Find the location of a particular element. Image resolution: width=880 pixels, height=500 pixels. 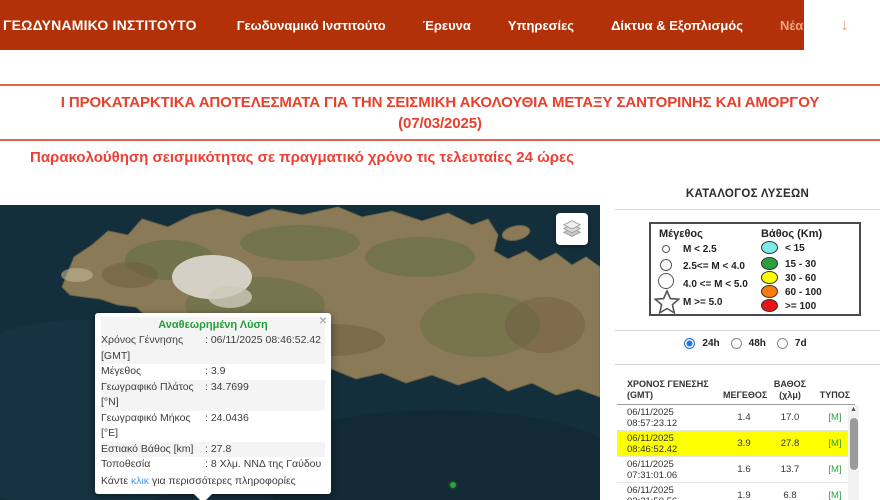

popup-value: 34.7699 is located at coordinates (227, 395).